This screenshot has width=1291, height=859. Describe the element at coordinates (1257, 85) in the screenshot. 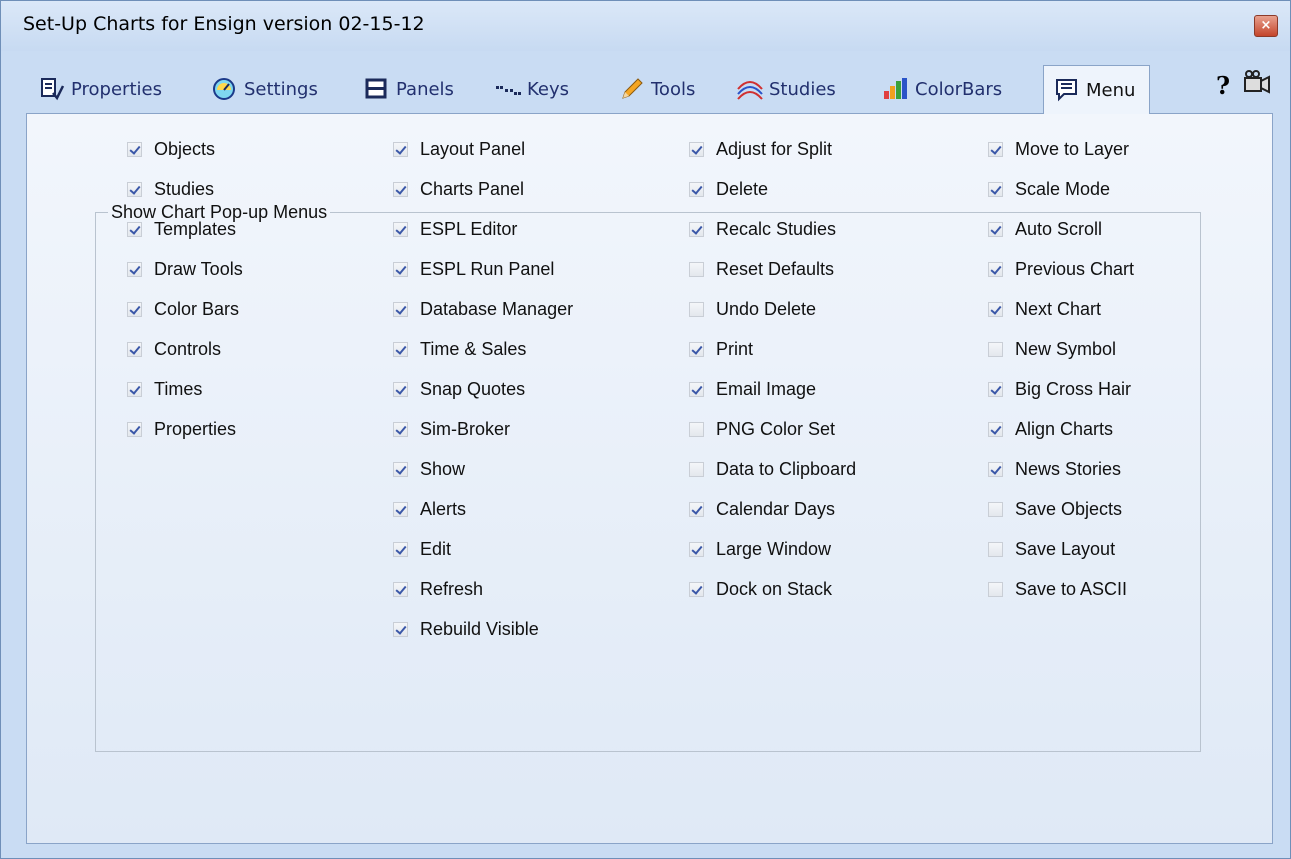

I see `camera-icon` at that location.